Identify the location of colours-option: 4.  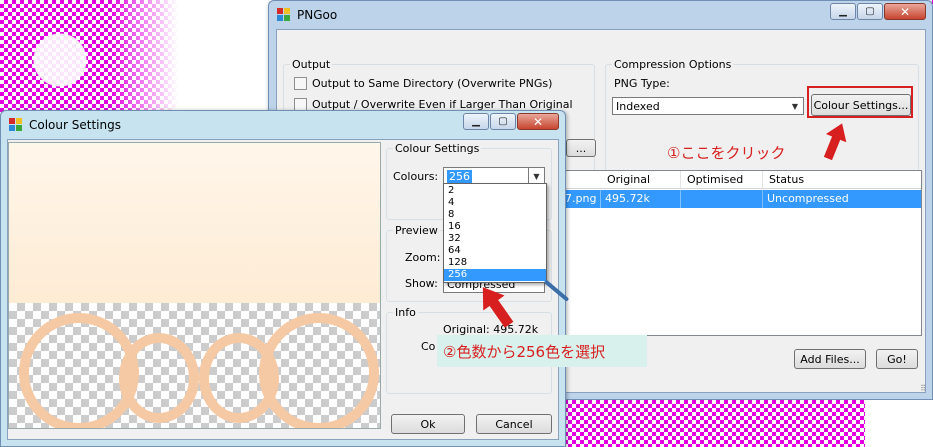
(495, 203).